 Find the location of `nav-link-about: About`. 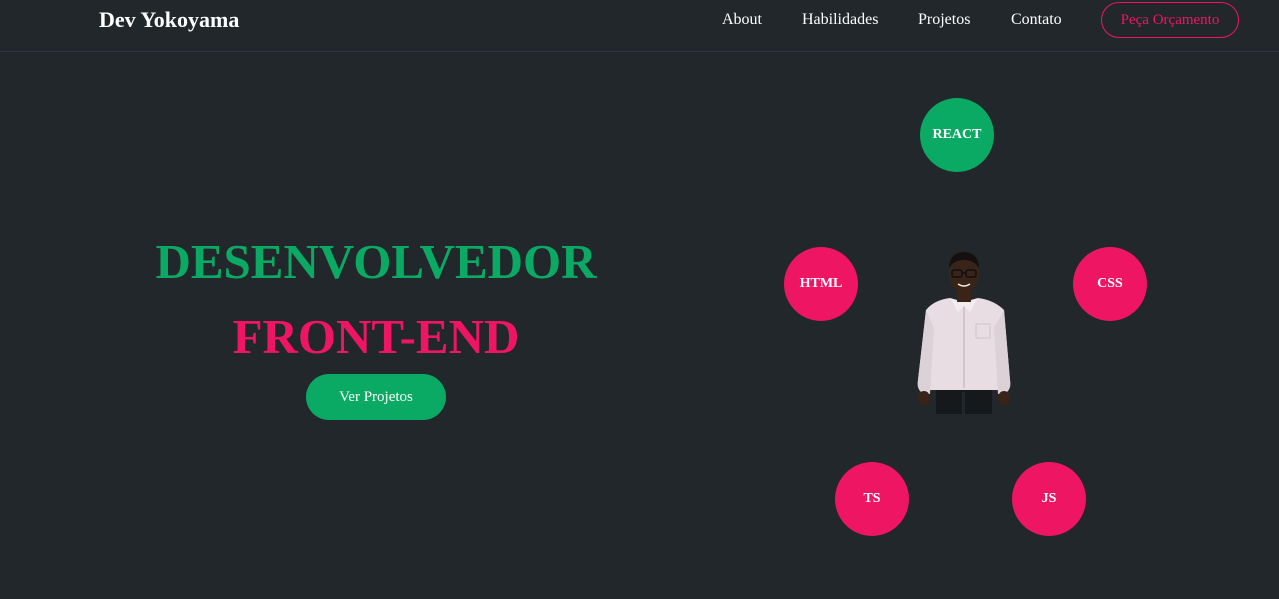

nav-link-about: About is located at coordinates (742, 20).